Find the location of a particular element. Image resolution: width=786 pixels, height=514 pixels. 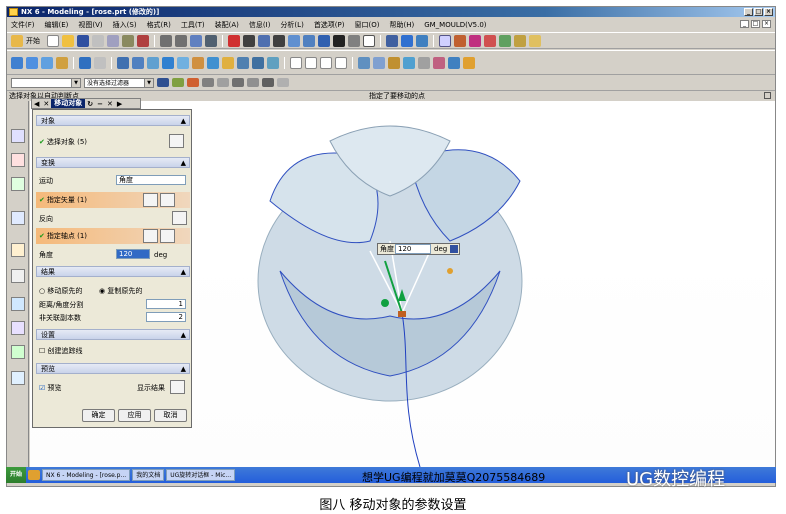

snap-endpoint-icon is located at coordinates (178, 82).